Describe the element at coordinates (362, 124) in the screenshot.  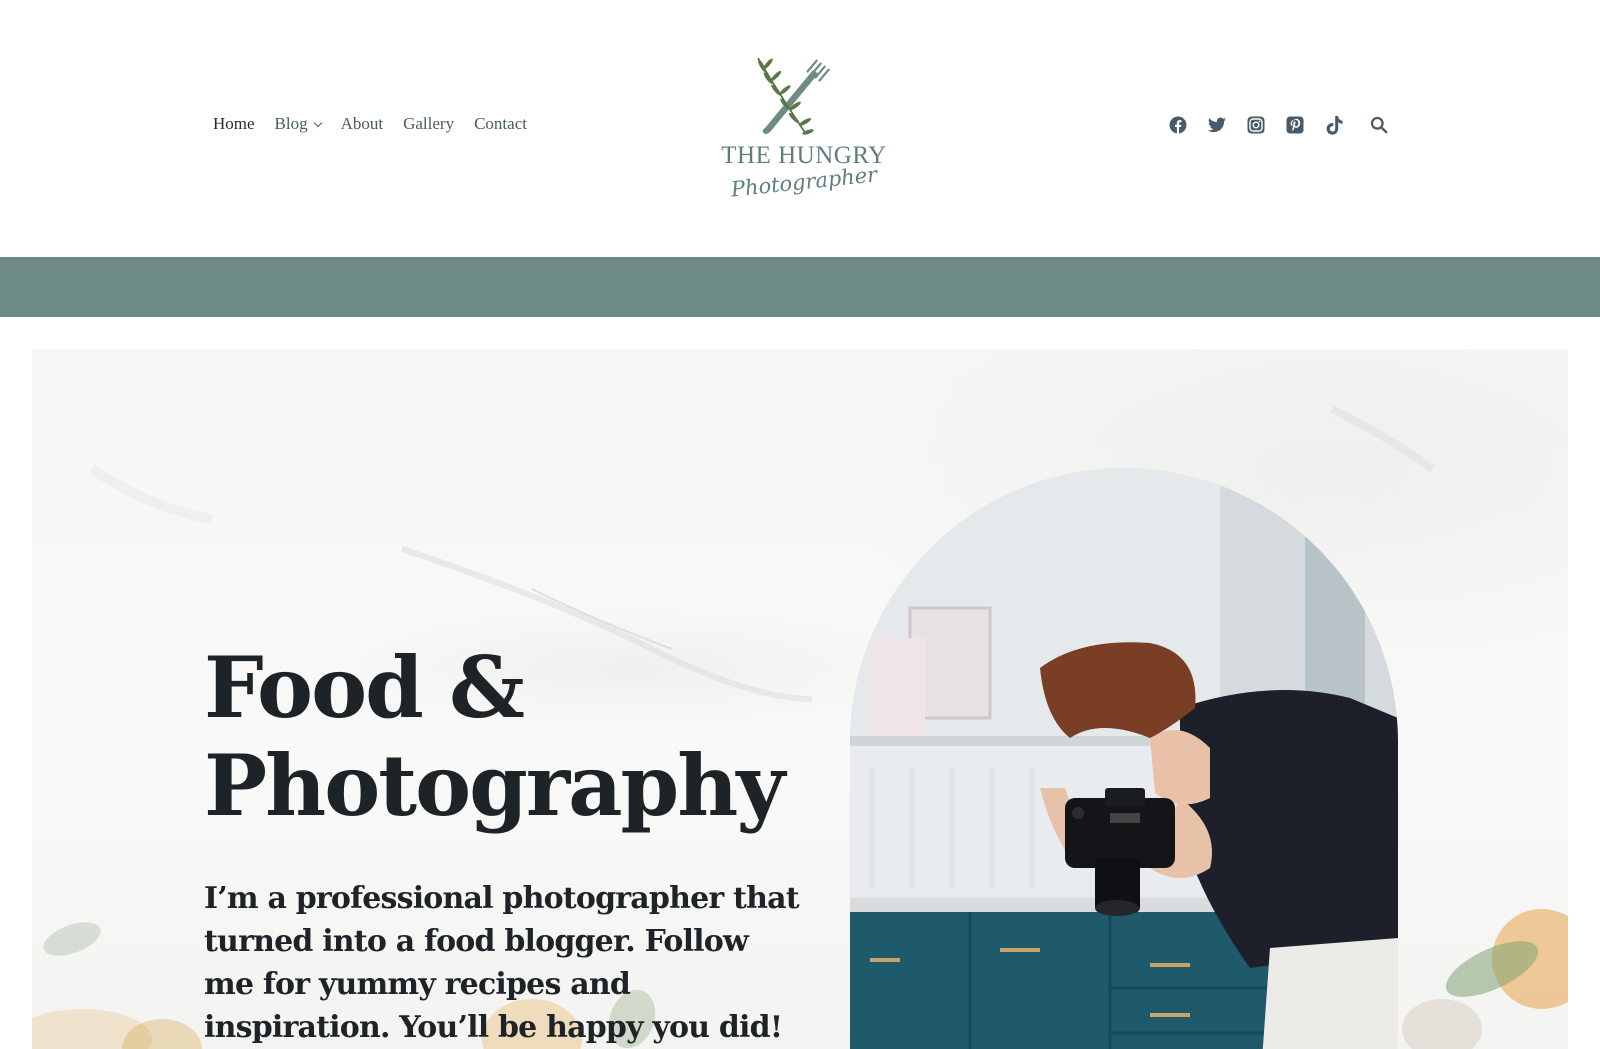
I see `nav-about: About` at that location.